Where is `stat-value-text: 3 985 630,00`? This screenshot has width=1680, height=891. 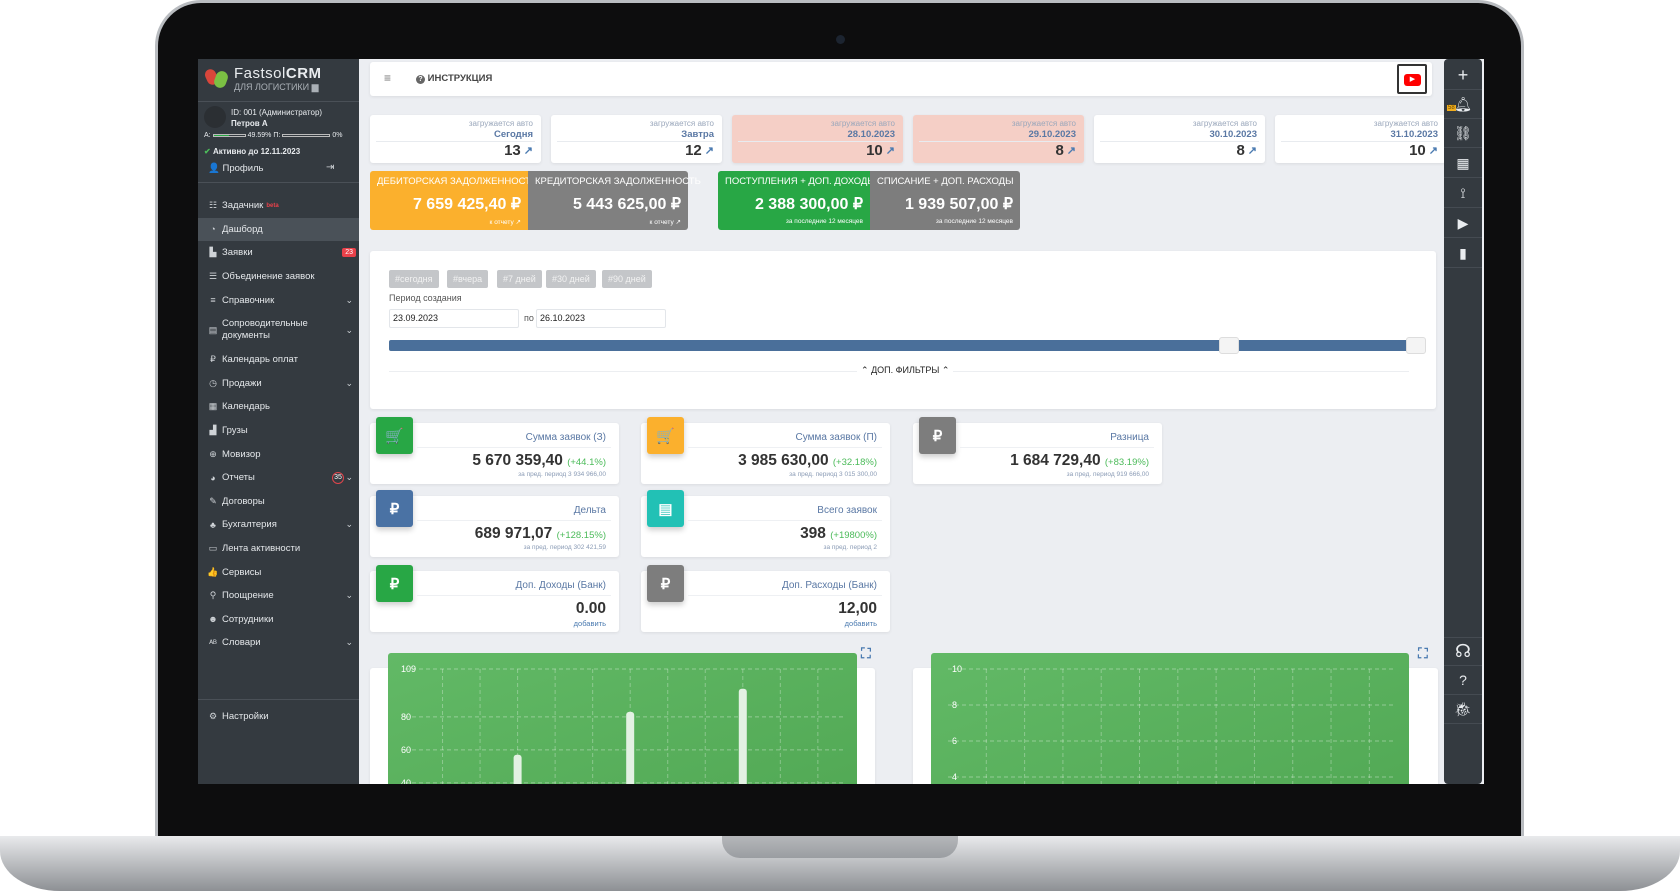
stat-value-text: 3 985 630,00 is located at coordinates (783, 460).